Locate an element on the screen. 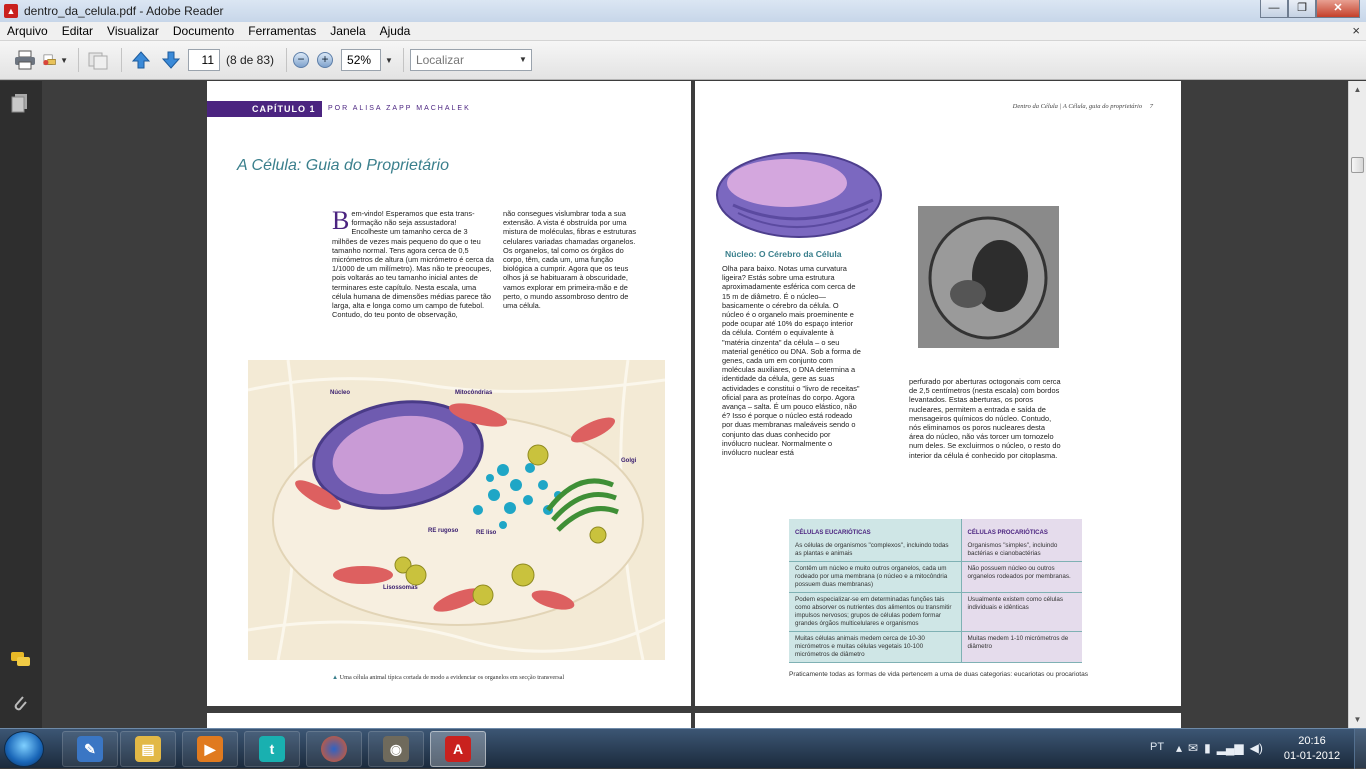 Image resolution: width=1366 pixels, height=769 pixels. menu-arquivo: Arquivo is located at coordinates (27, 31).